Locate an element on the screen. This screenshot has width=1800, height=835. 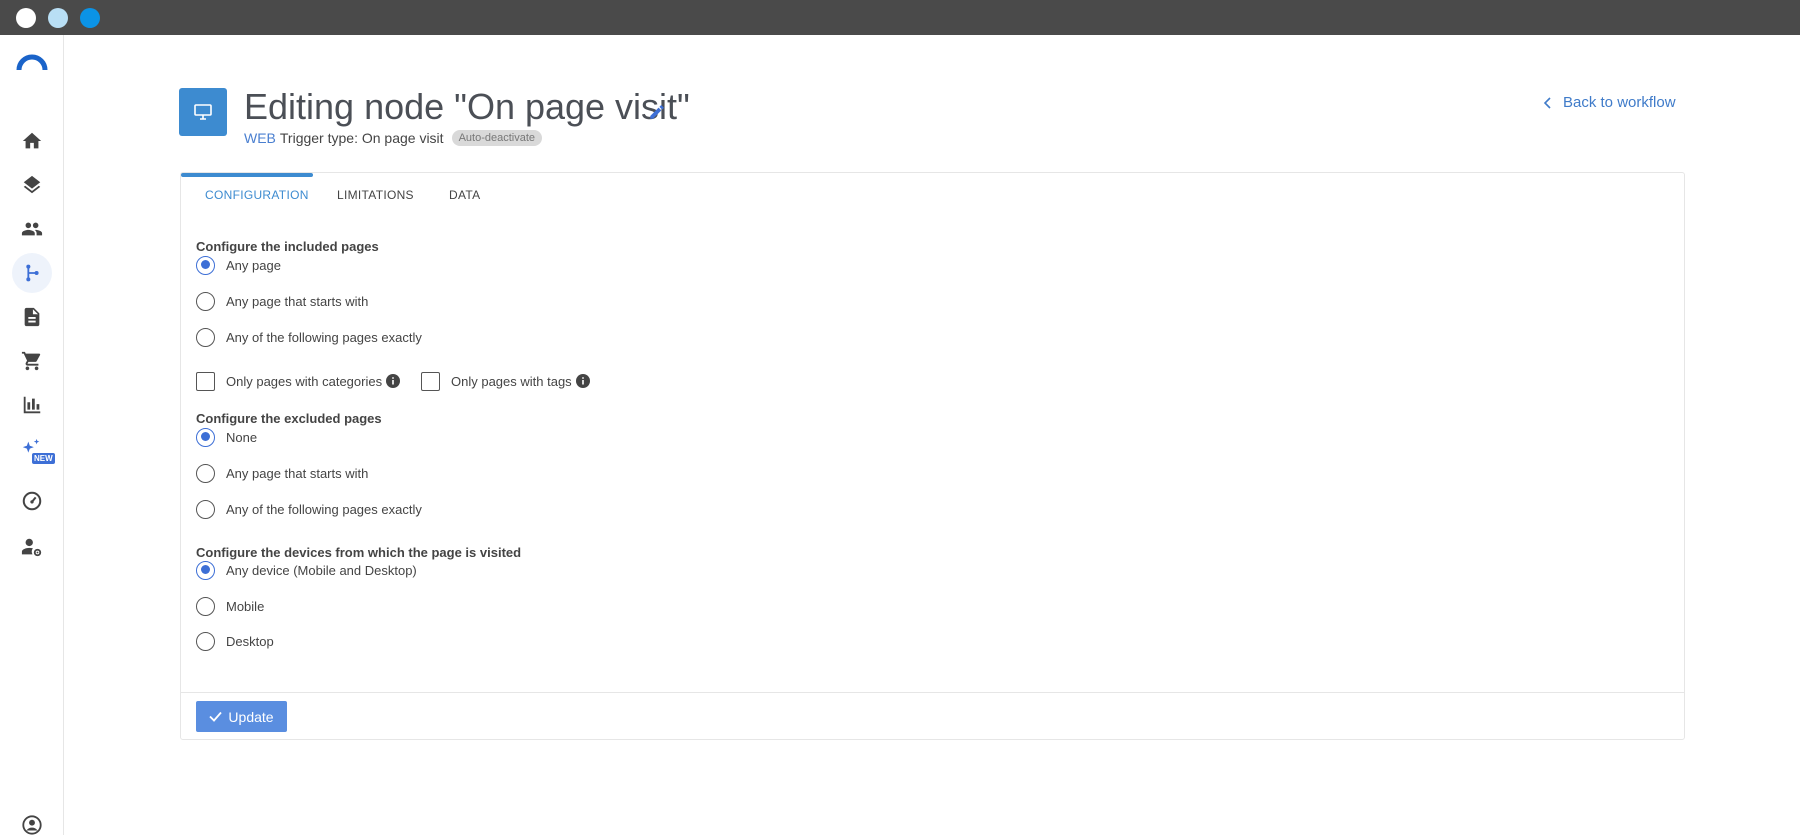
excluded-pages-label: Configure the excluded pages is located at coordinates (289, 418).